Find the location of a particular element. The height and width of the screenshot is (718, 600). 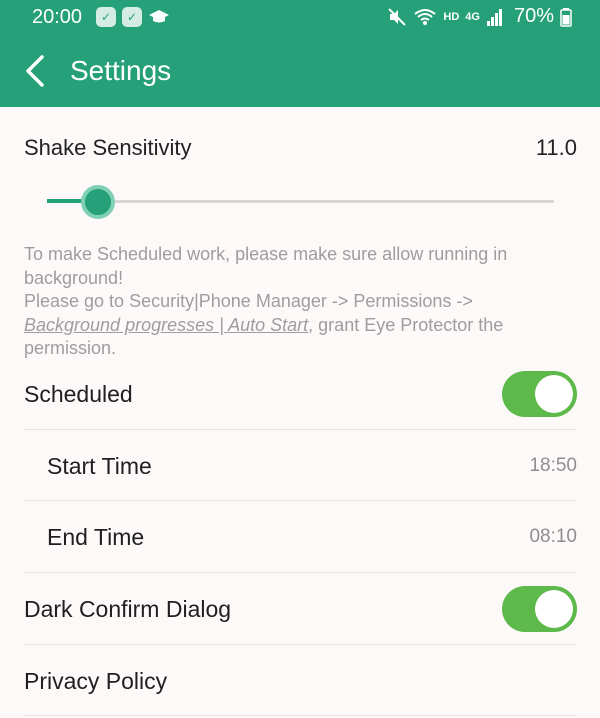

slider-thumb is located at coordinates (97, 202).